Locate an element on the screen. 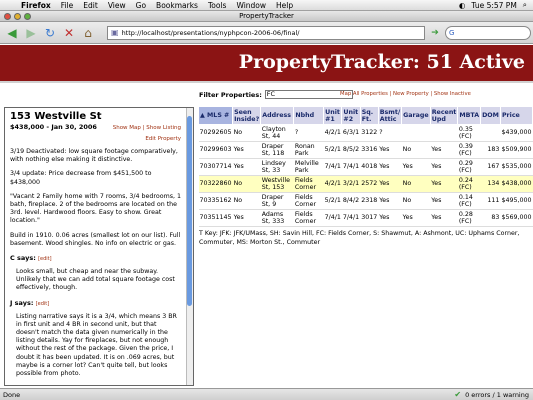  window-title: PropertyTracker is located at coordinates (266, 16).